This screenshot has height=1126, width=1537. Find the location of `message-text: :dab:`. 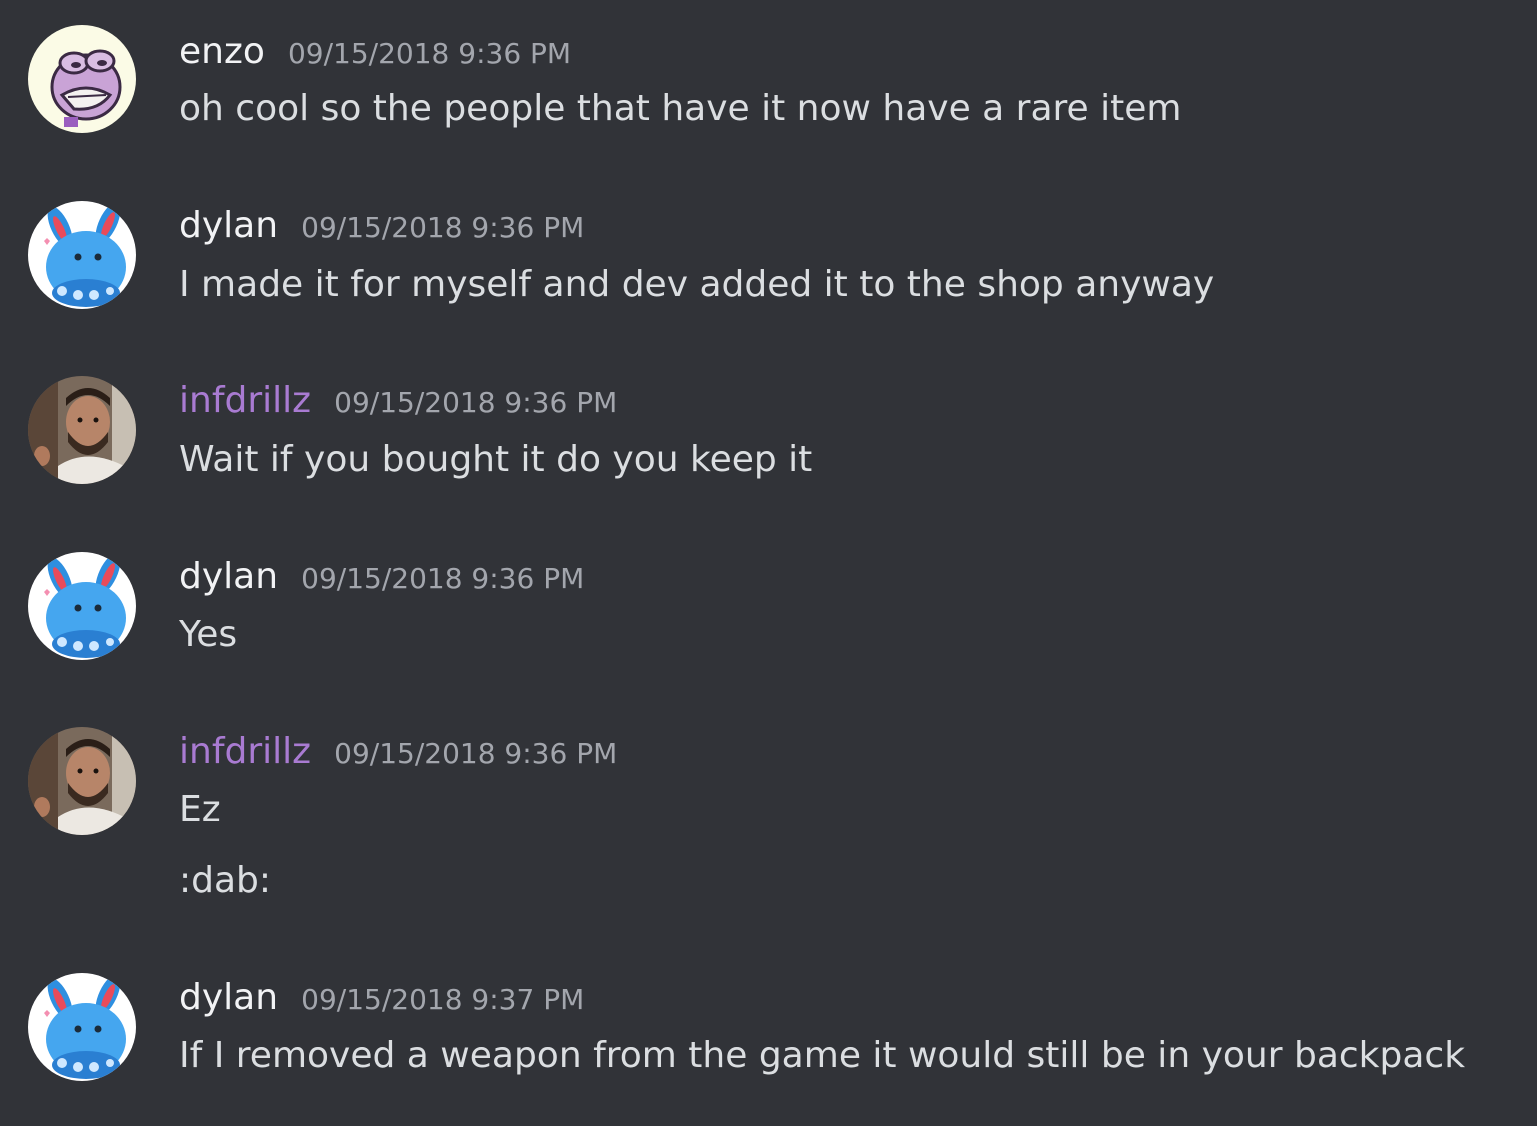

message-text: :dab: is located at coordinates (225, 880).